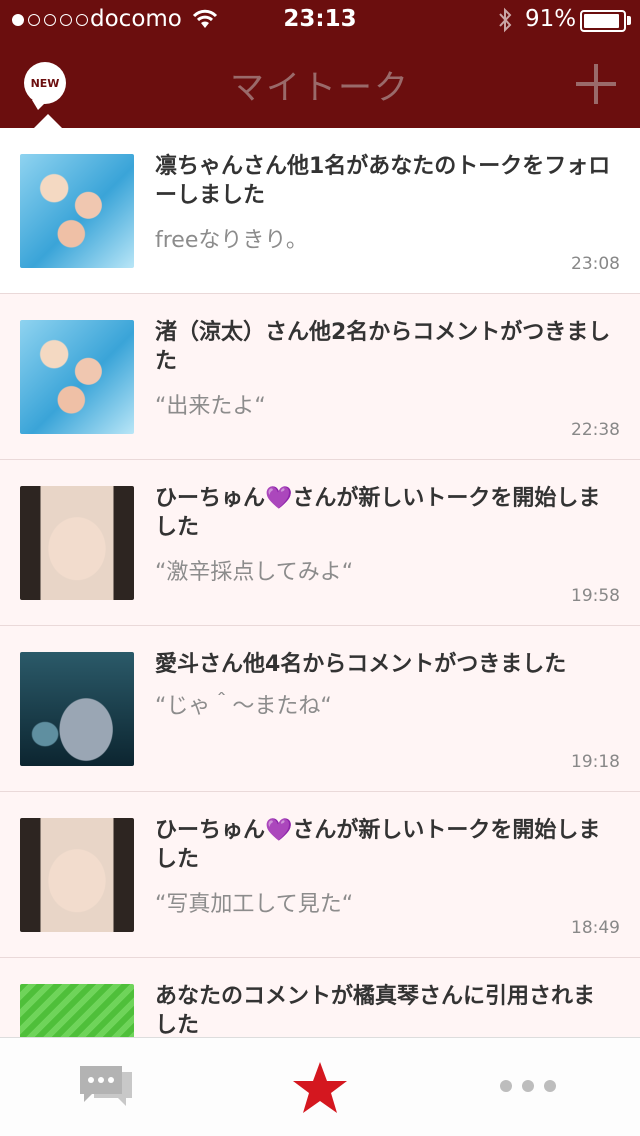  I want to click on item-time: 22:38, so click(595, 430).